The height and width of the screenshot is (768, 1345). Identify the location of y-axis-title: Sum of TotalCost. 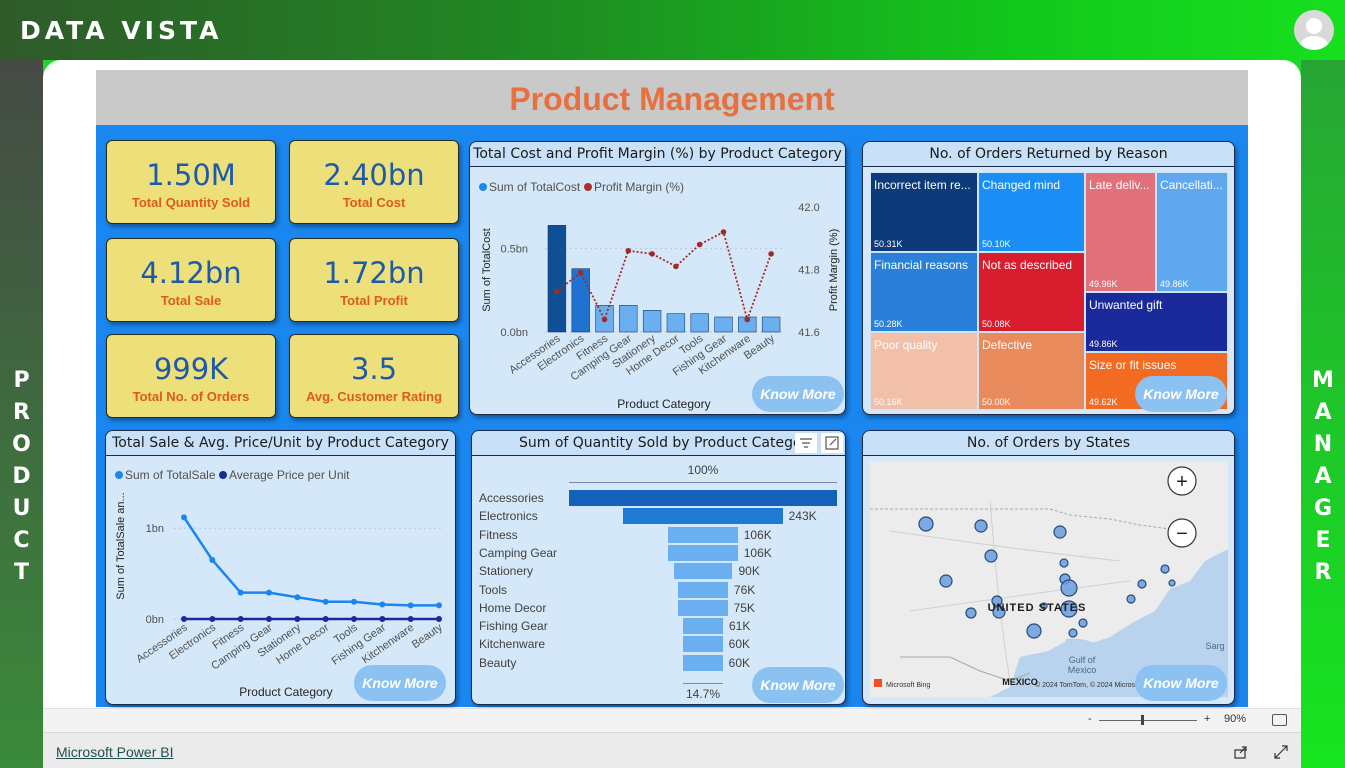
(487, 270).